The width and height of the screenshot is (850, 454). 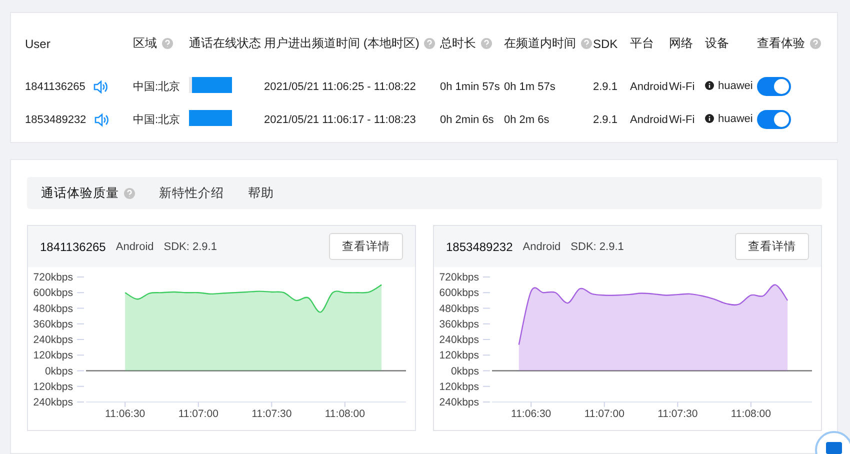 I want to click on total-duration-cell: 0h 2min 6s, so click(x=467, y=120).